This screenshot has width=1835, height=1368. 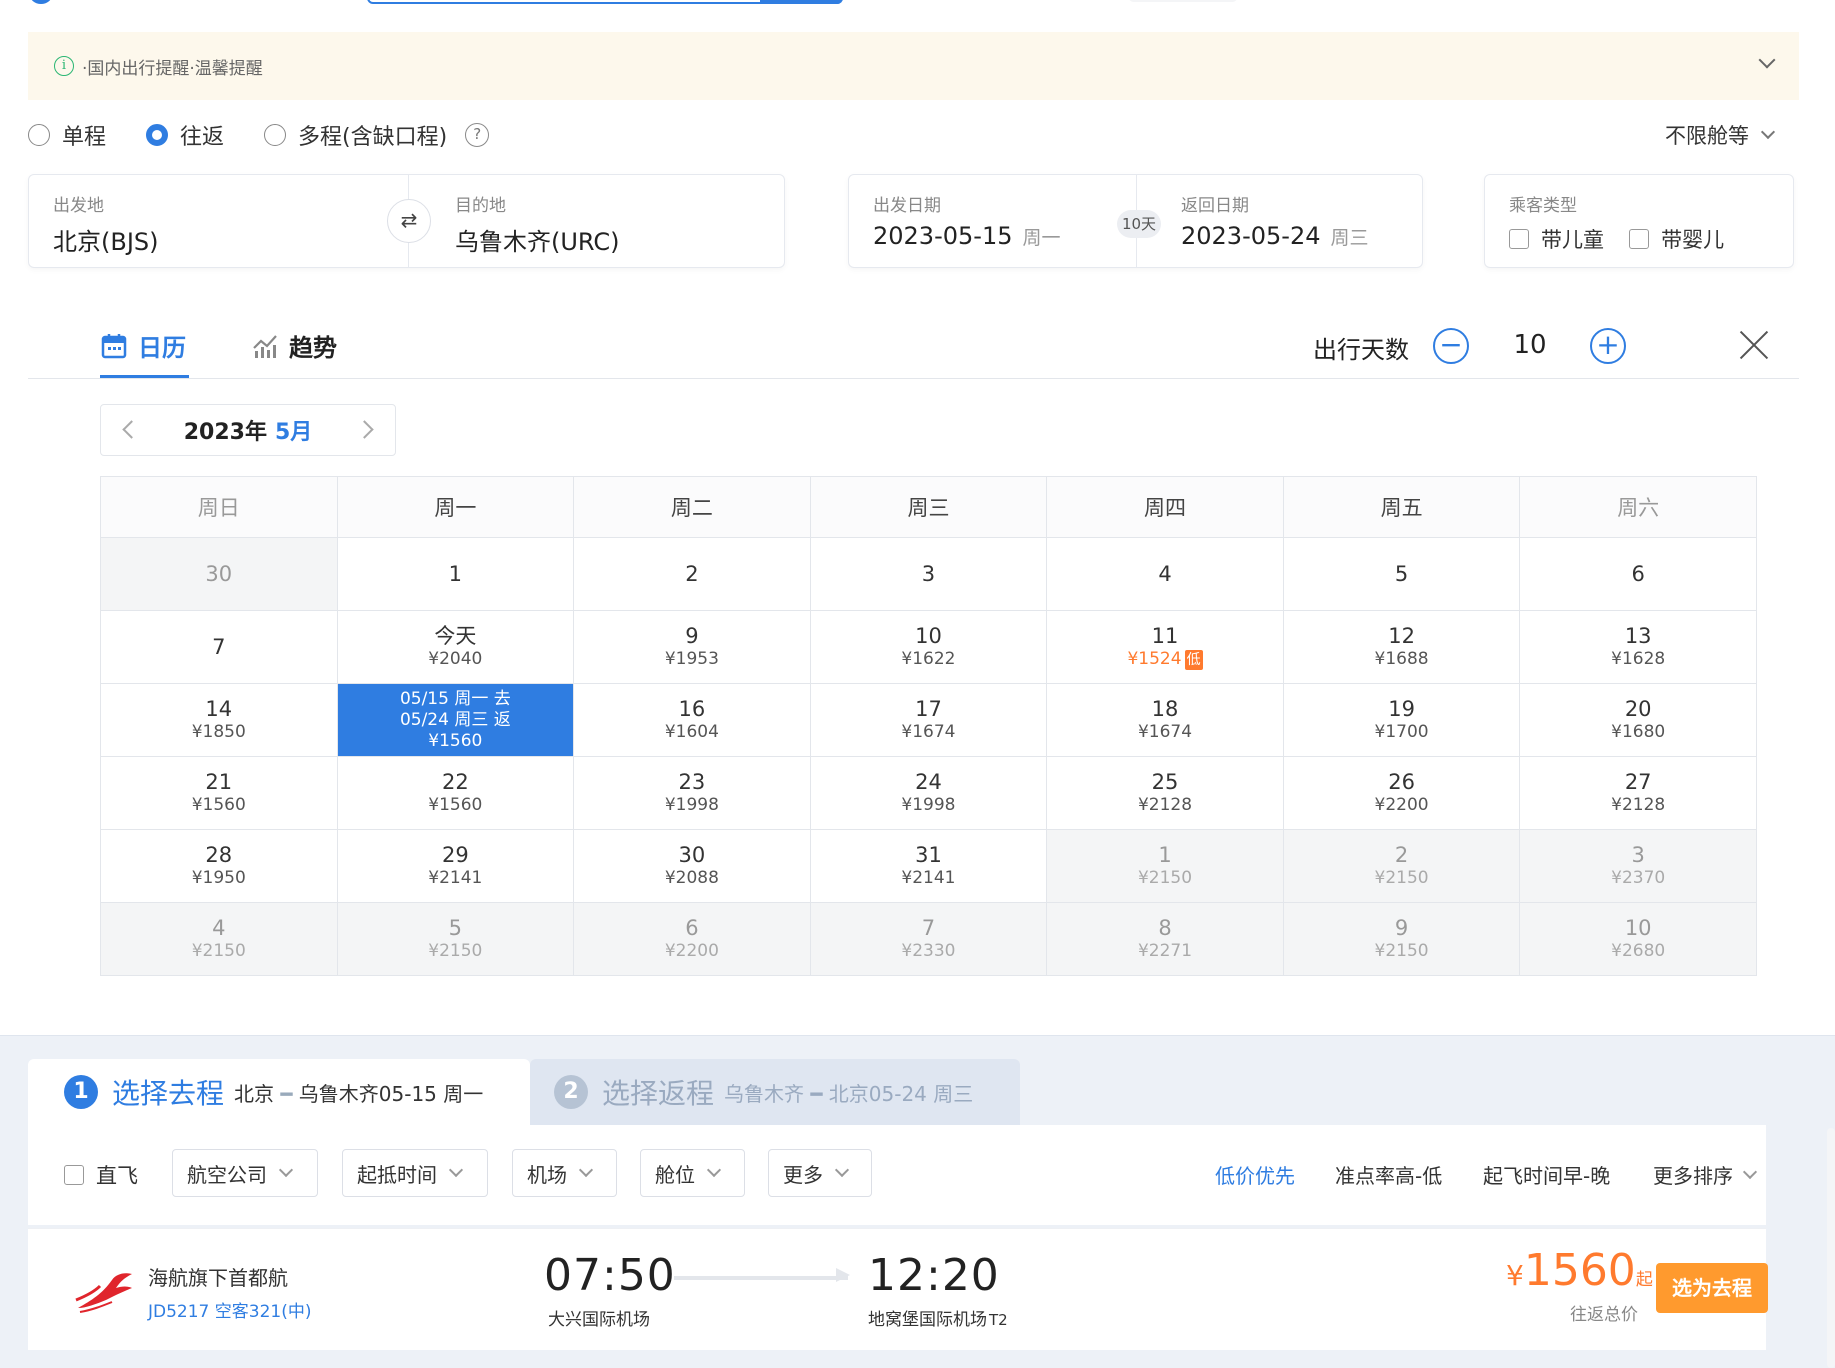 I want to click on to-field: 目的地 乌鲁木齐(URC), so click(x=537, y=224).